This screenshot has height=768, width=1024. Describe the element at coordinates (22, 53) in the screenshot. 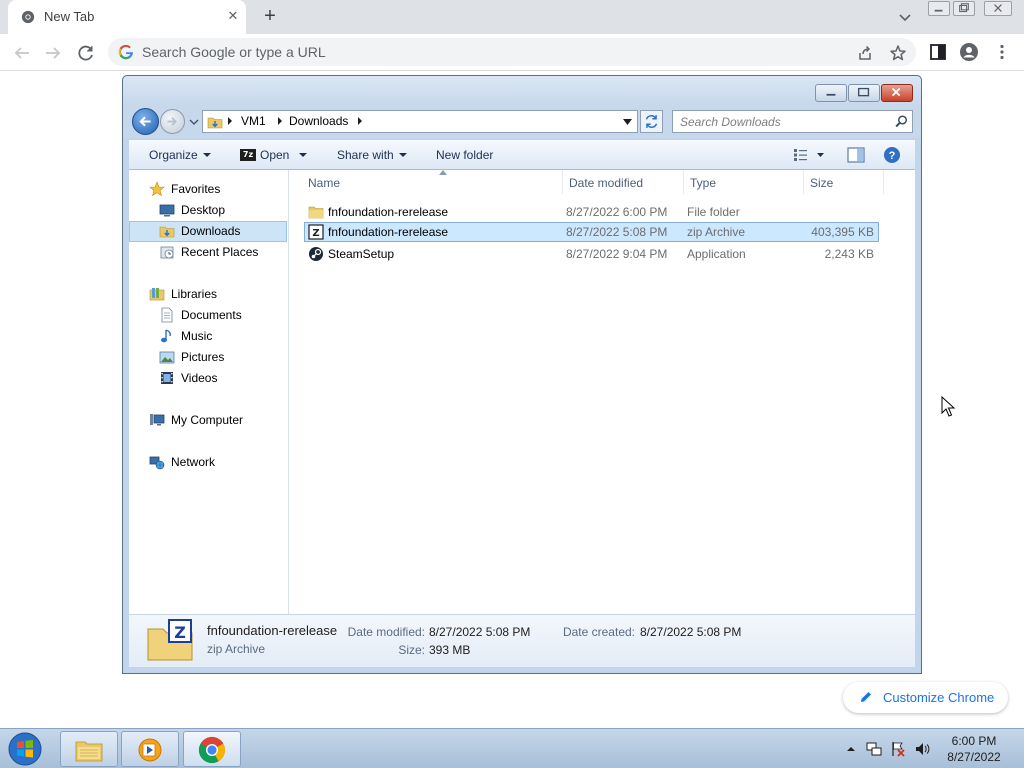

I see `back-arrow-icon` at that location.